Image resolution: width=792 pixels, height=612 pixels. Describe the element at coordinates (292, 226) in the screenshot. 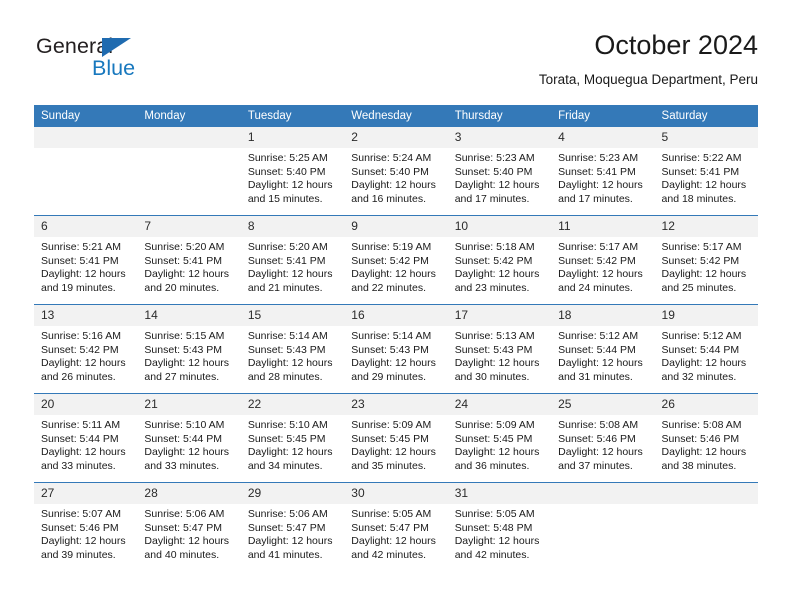

I see `day-number: 8` at that location.